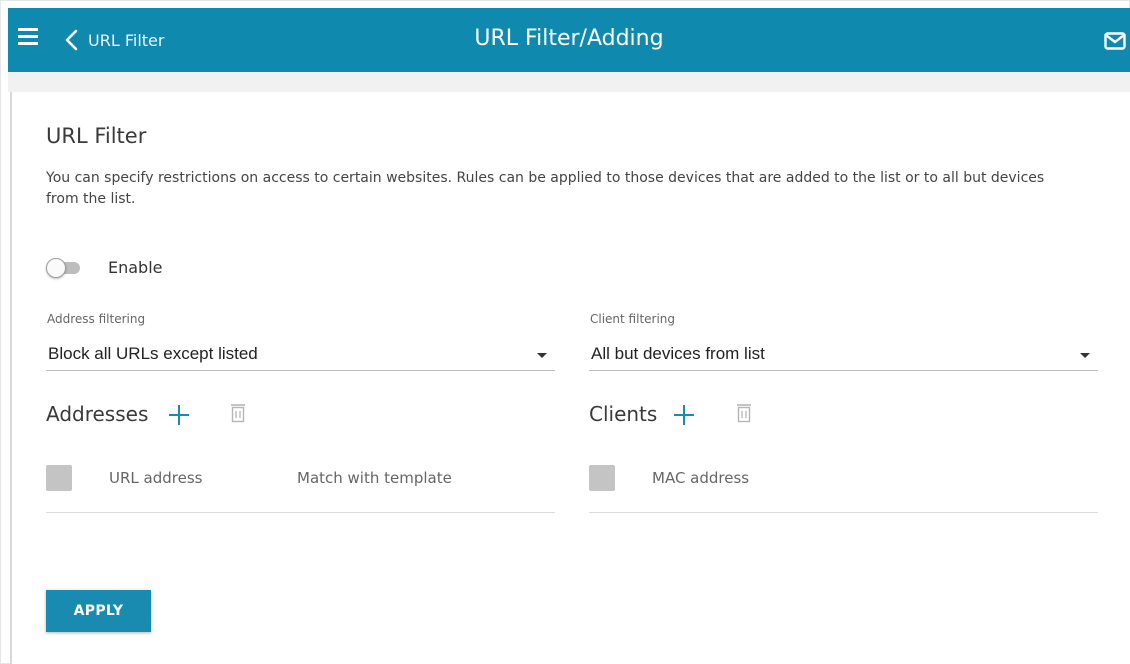 The height and width of the screenshot is (664, 1130). What do you see at coordinates (1115, 41) in the screenshot?
I see `envelope-icon` at bounding box center [1115, 41].